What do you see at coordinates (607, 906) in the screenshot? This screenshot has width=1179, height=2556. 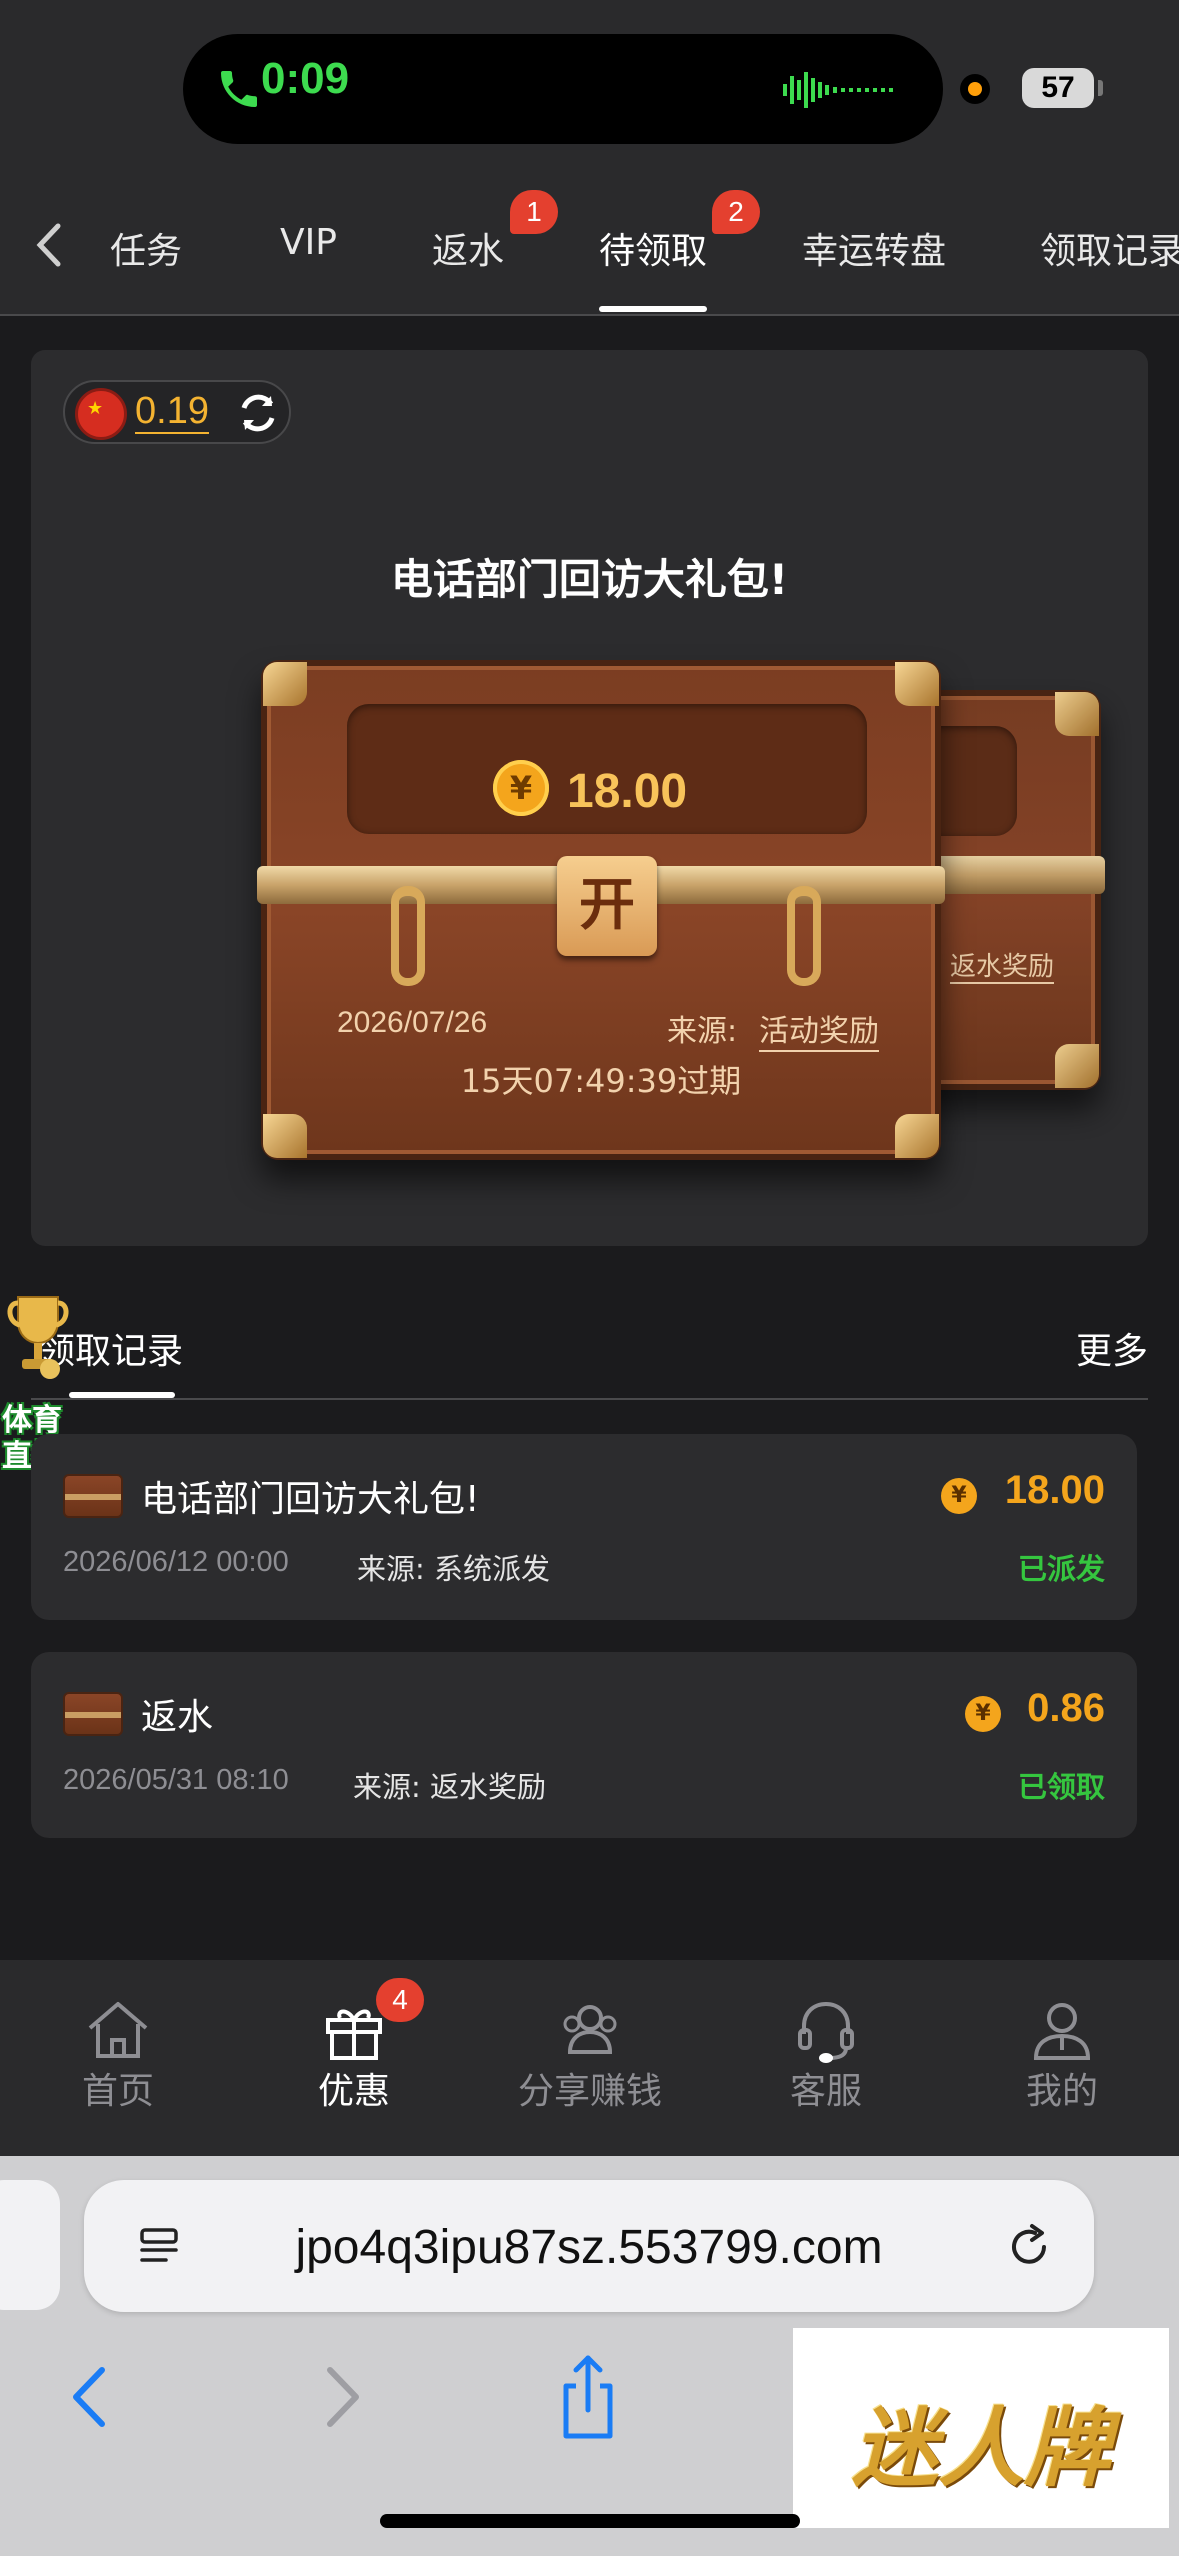 I see `open-lock-button: 开` at bounding box center [607, 906].